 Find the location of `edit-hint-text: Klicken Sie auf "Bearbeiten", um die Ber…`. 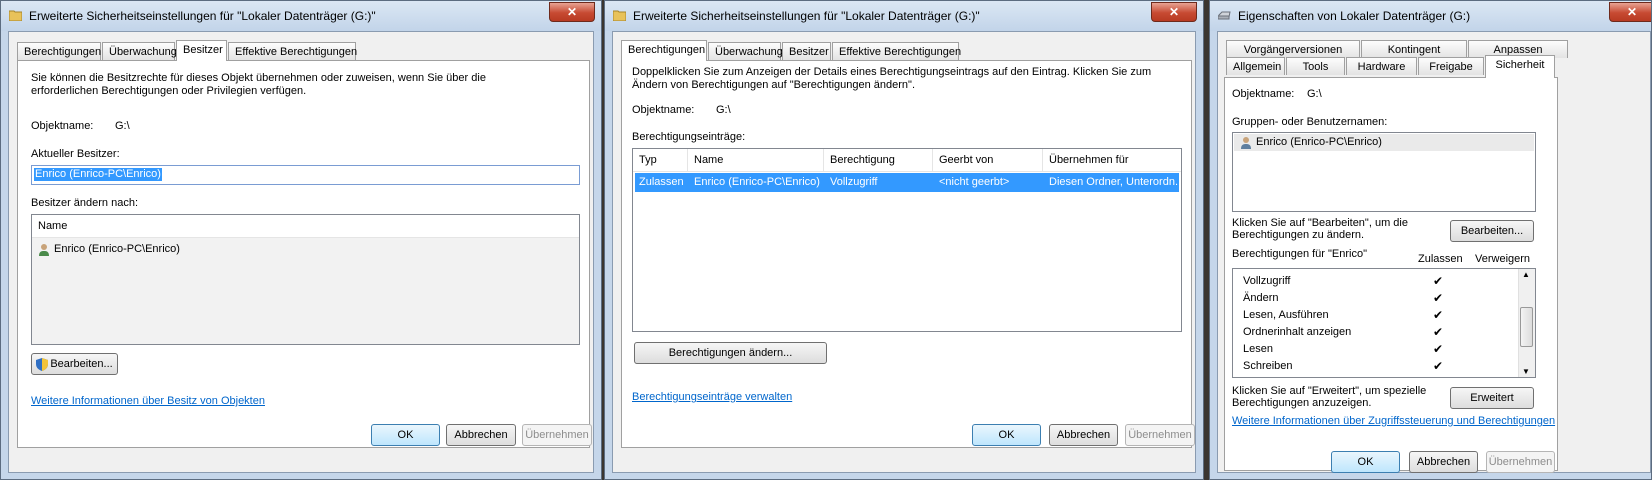

edit-hint-text: Klicken Sie auf "Bearbeiten", um die Ber… is located at coordinates (1320, 229).